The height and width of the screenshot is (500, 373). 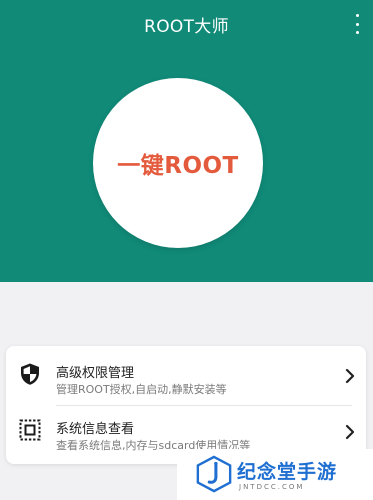 What do you see at coordinates (186, 27) in the screenshot?
I see `app-title: ROOT大师` at bounding box center [186, 27].